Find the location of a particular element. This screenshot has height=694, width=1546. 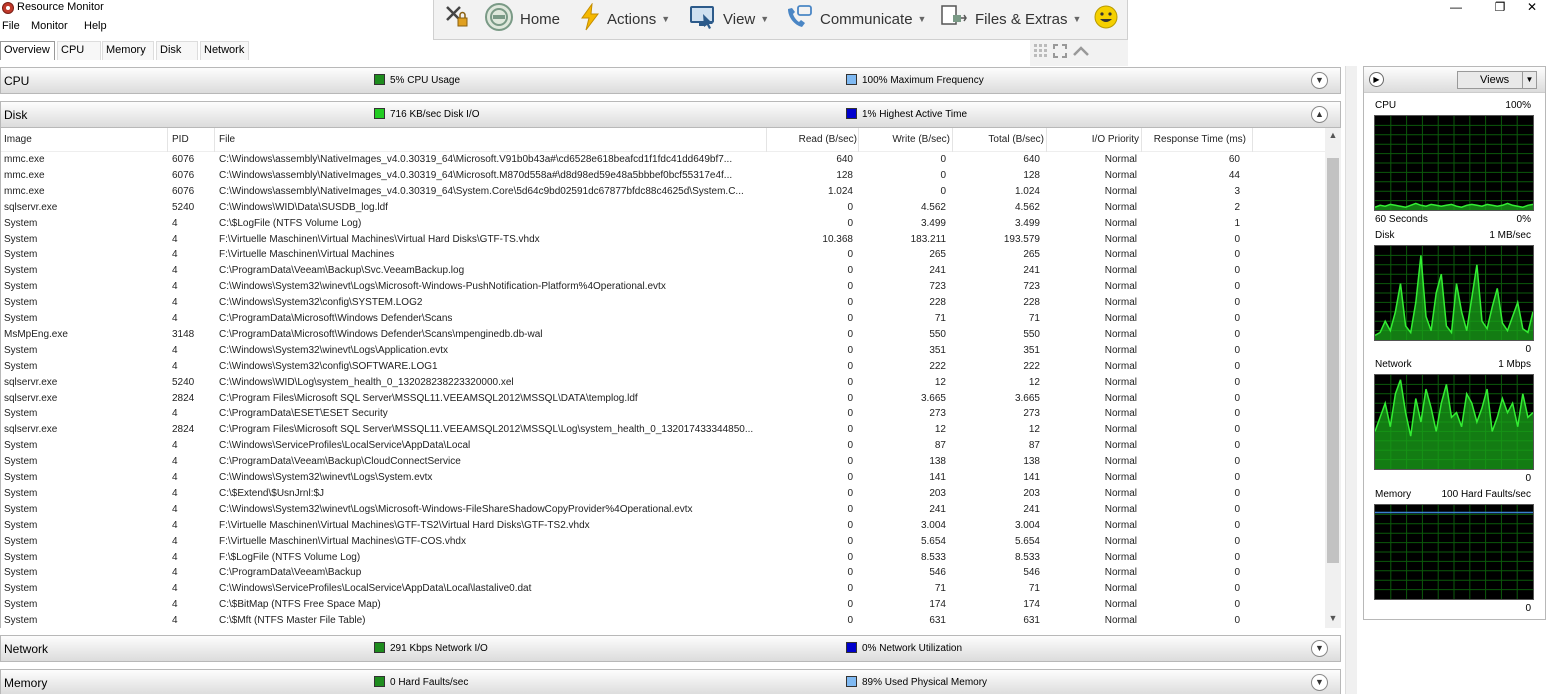

section-title: CPU is located at coordinates (17, 81).